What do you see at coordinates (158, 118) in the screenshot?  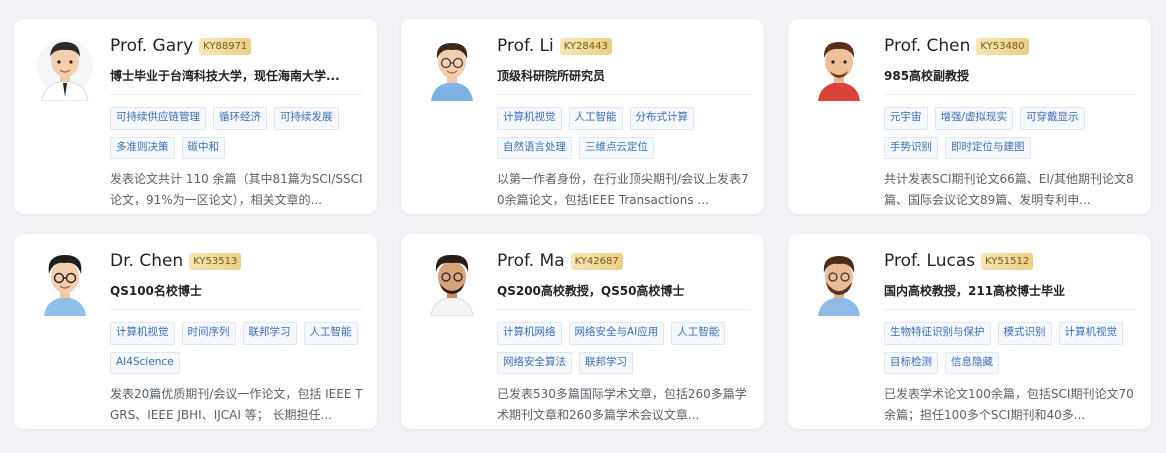 I see `tag: 可持续供应链管理` at bounding box center [158, 118].